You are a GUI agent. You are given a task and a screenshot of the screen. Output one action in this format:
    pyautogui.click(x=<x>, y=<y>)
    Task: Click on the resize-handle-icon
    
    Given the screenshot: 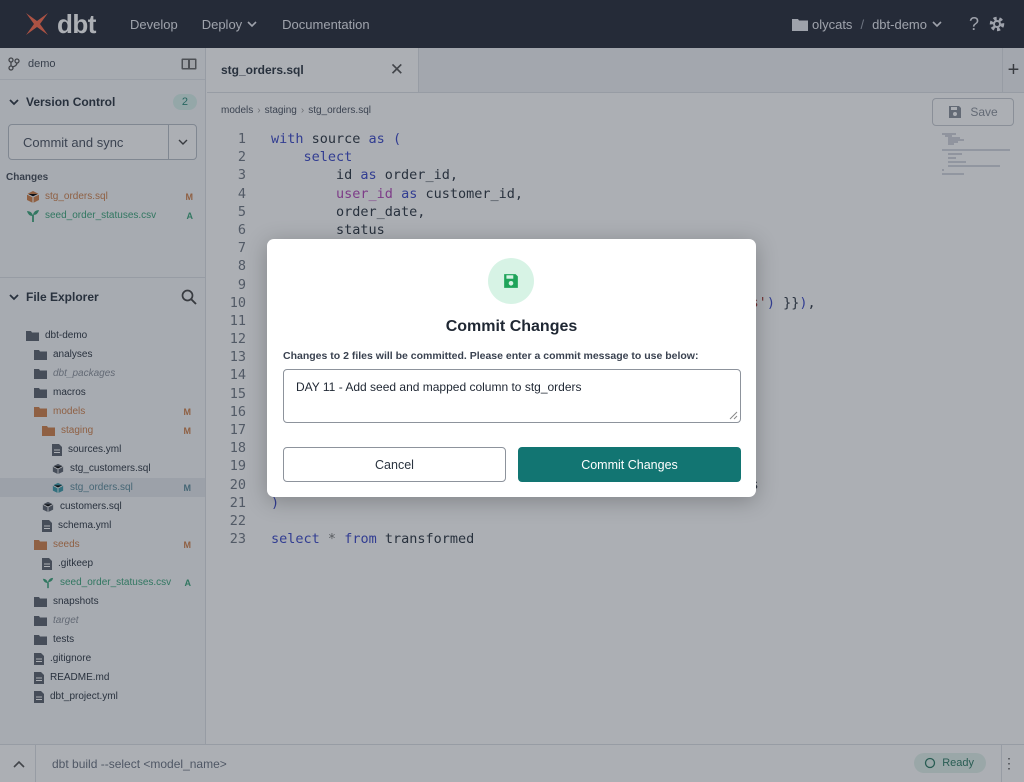 What is the action you would take?
    pyautogui.click(x=733, y=415)
    